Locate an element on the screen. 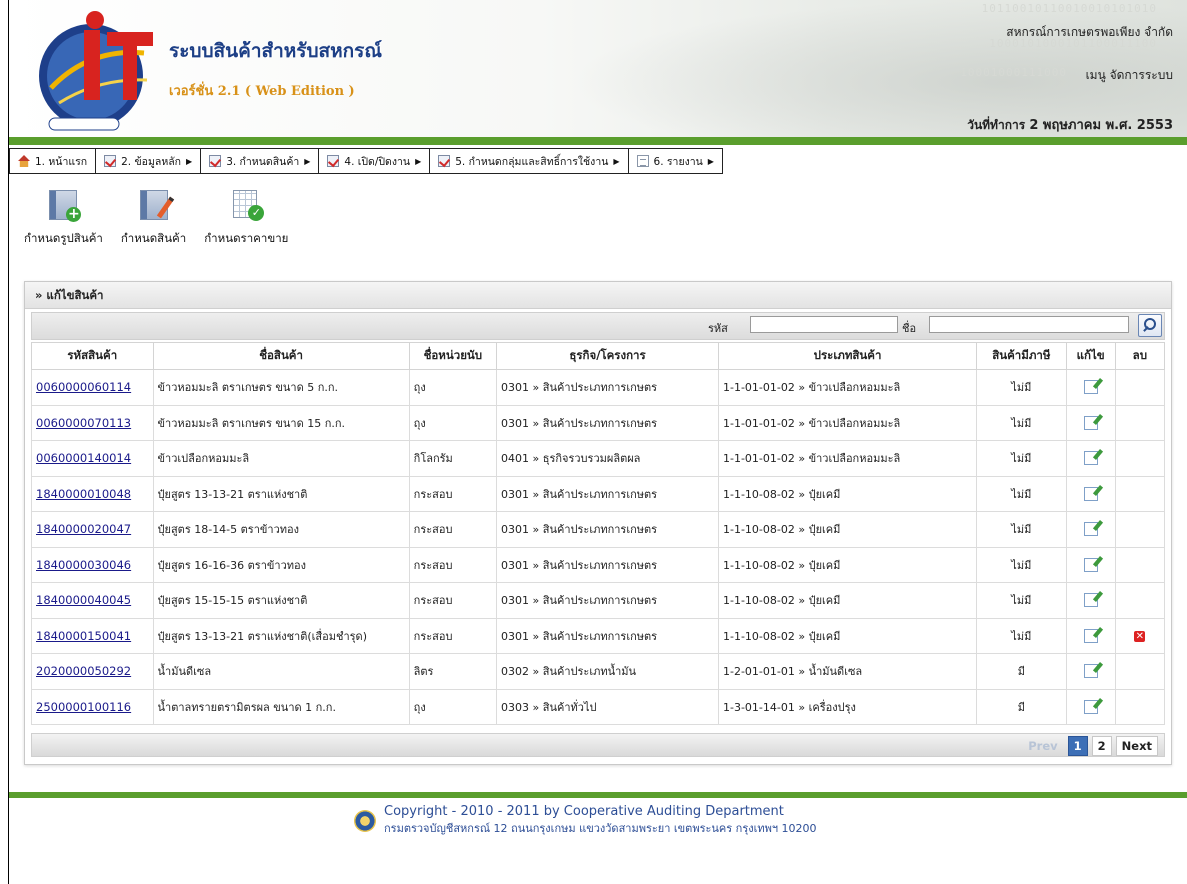 Image resolution: width=1187 pixels, height=884 pixels. cell-code: 2020000050292 is located at coordinates (92, 671).